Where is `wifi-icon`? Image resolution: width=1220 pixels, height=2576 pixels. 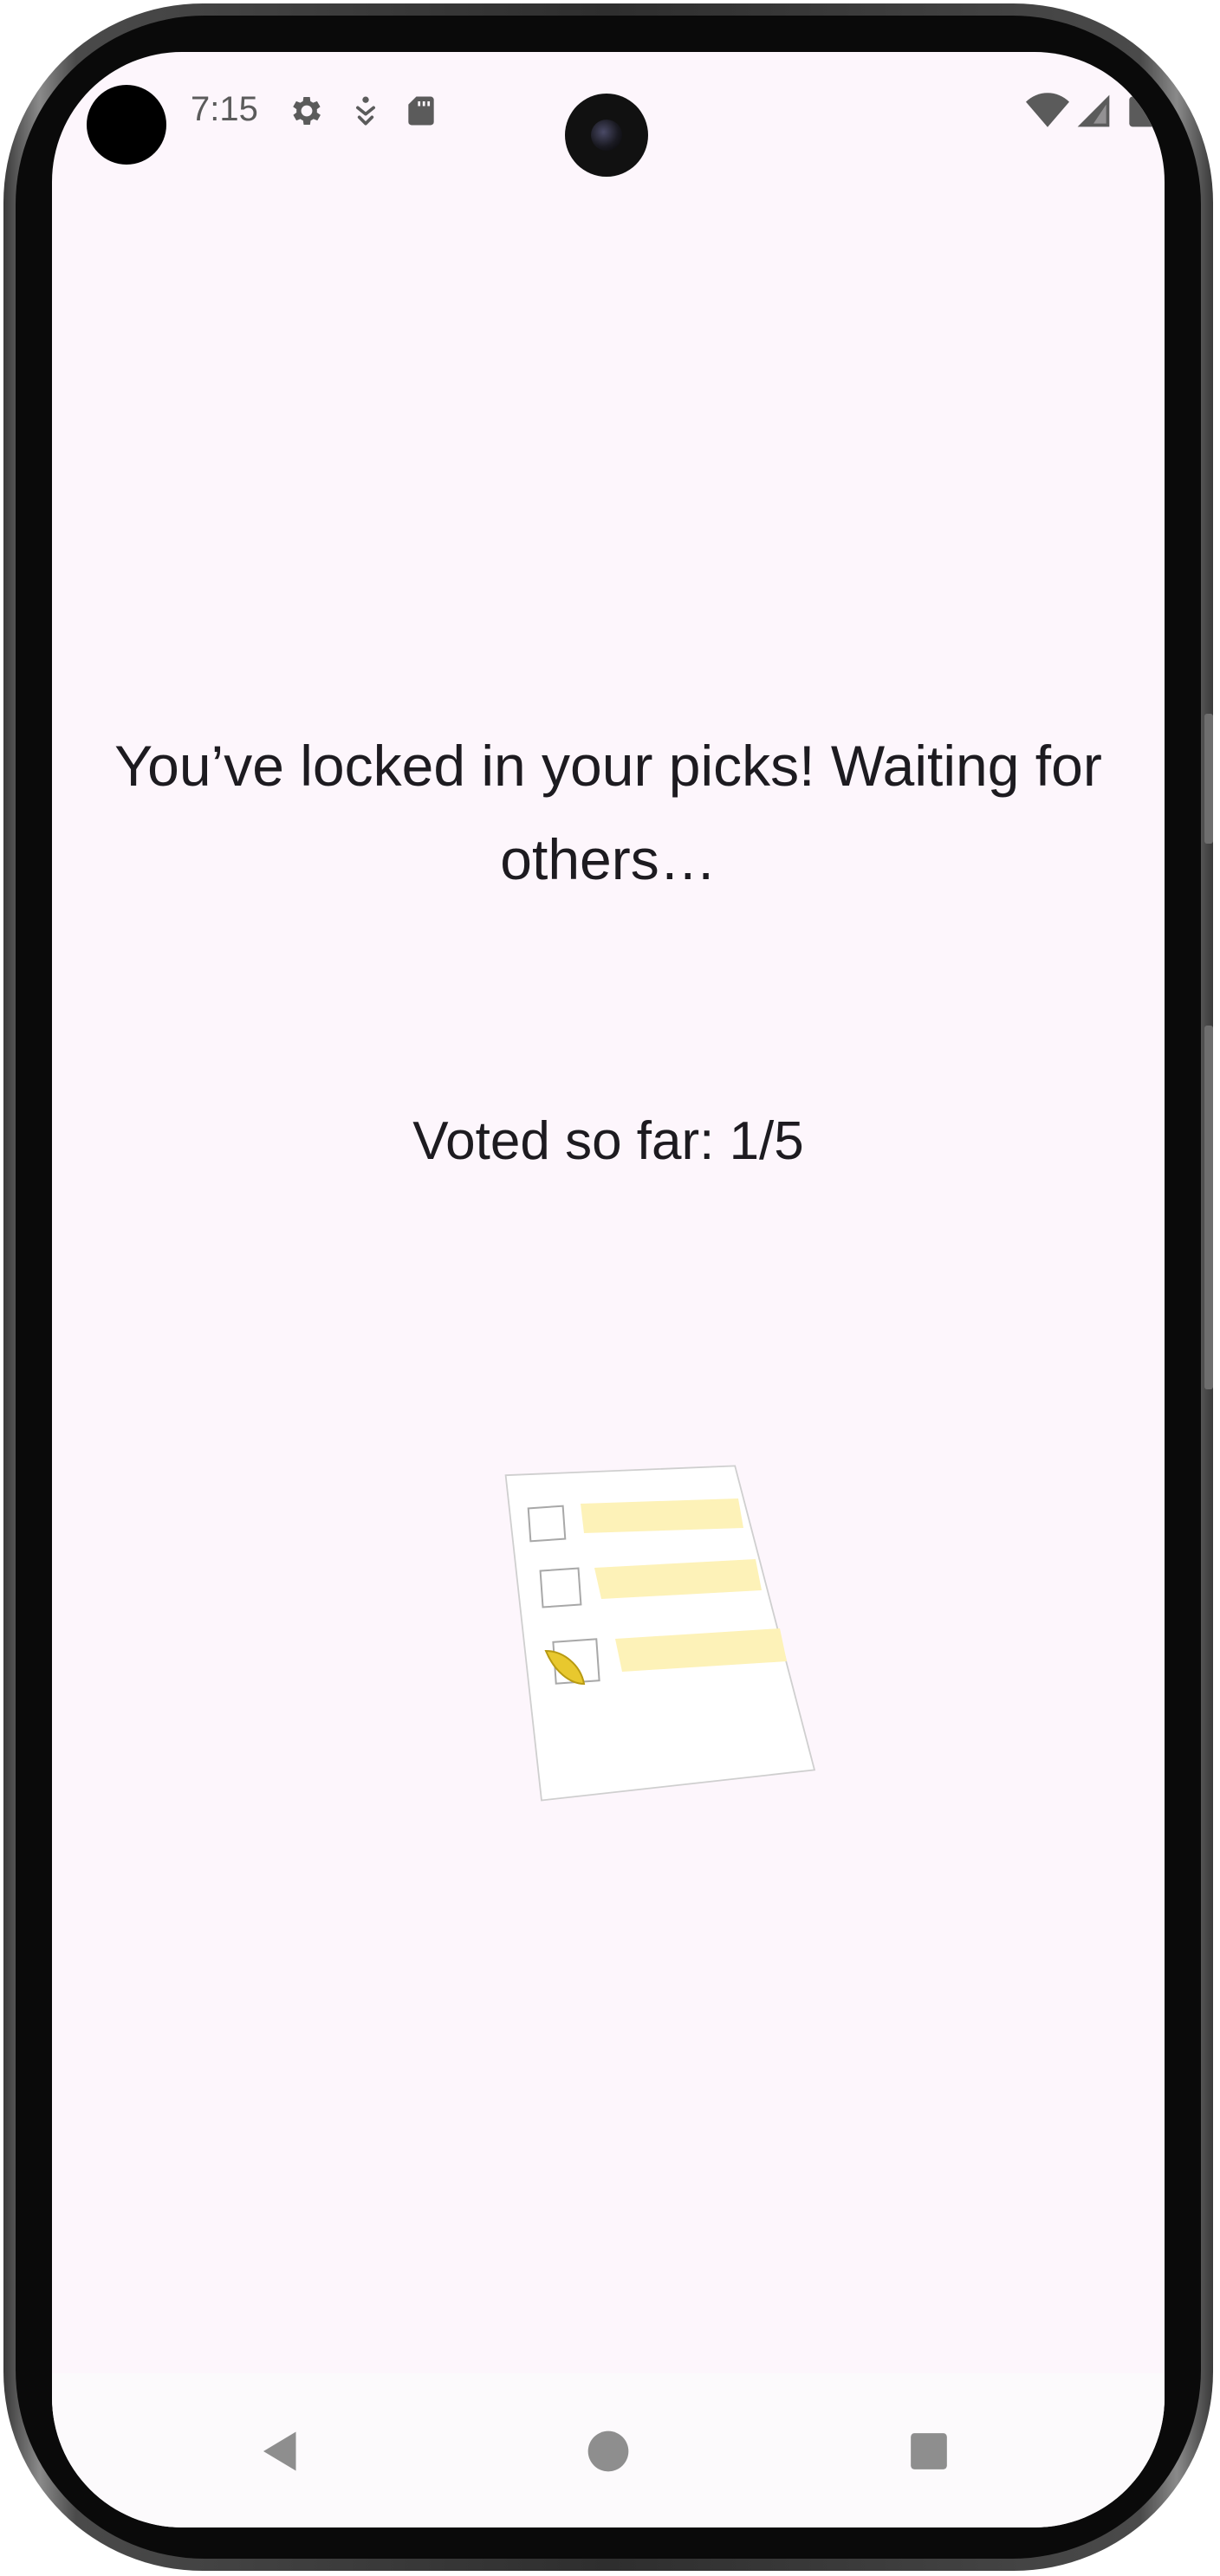 wifi-icon is located at coordinates (1047, 111).